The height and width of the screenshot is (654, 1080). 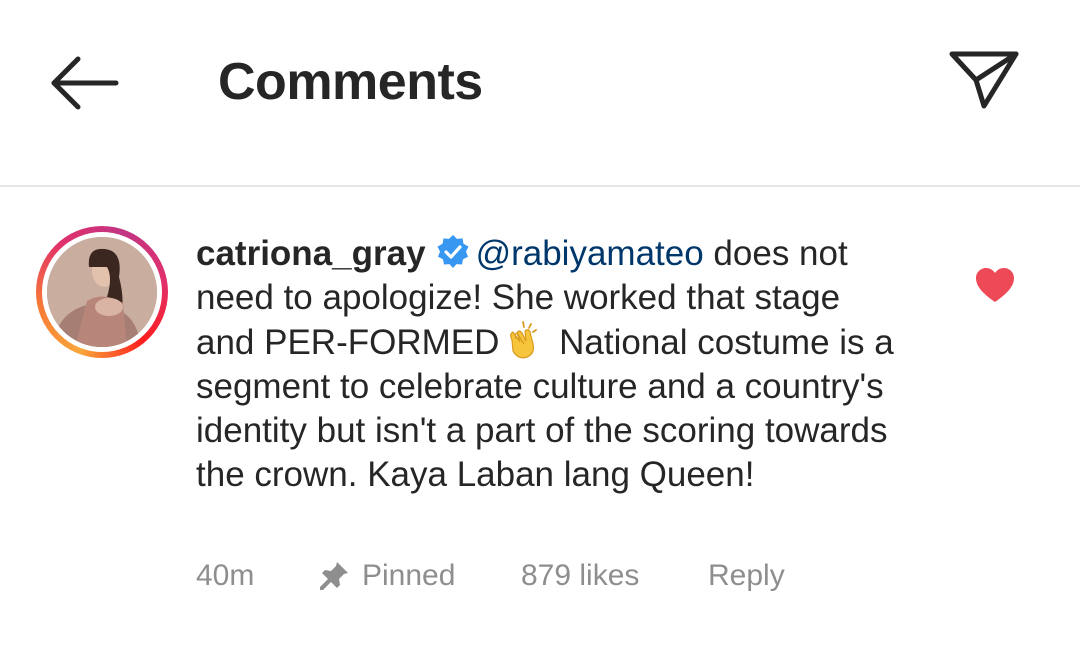 What do you see at coordinates (225, 575) in the screenshot?
I see `comment-time: 40m` at bounding box center [225, 575].